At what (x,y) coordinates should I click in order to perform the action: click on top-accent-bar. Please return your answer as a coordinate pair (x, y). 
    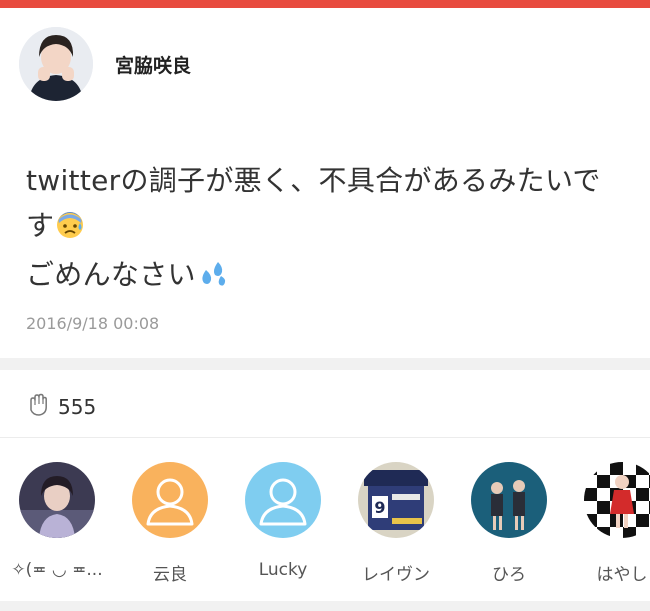
    Looking at the image, I should click on (325, 4).